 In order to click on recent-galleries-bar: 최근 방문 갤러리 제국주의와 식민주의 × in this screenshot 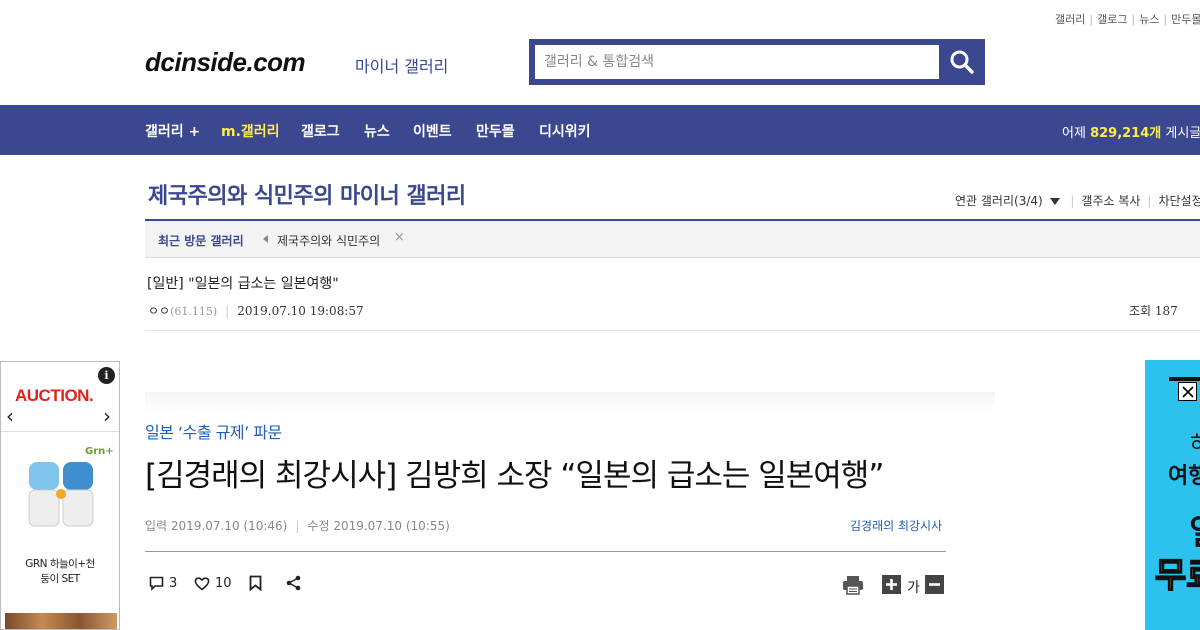, I will do `click(672, 239)`.